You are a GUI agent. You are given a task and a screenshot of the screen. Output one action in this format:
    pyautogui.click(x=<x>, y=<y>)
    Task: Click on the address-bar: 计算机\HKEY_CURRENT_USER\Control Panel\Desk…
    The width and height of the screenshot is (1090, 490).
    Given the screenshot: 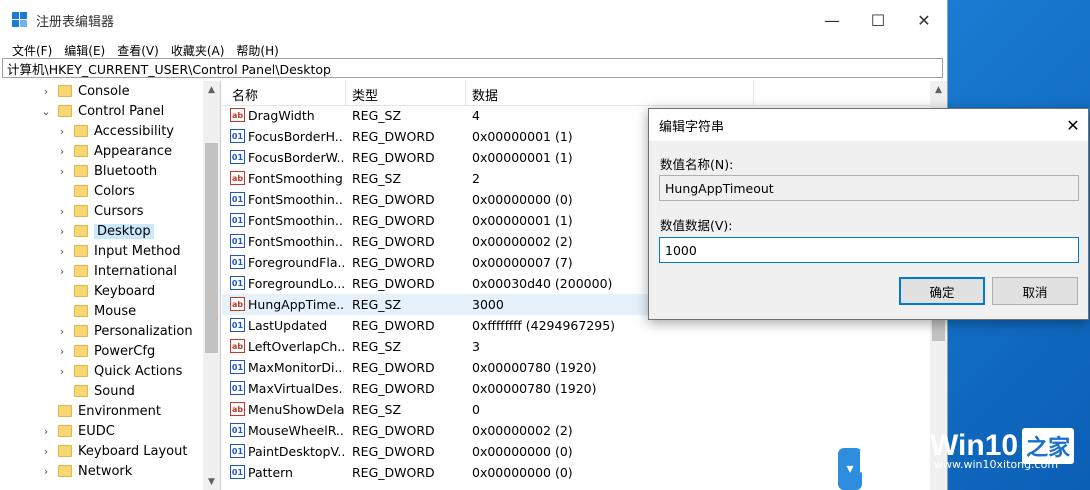 What is the action you would take?
    pyautogui.click(x=472, y=68)
    